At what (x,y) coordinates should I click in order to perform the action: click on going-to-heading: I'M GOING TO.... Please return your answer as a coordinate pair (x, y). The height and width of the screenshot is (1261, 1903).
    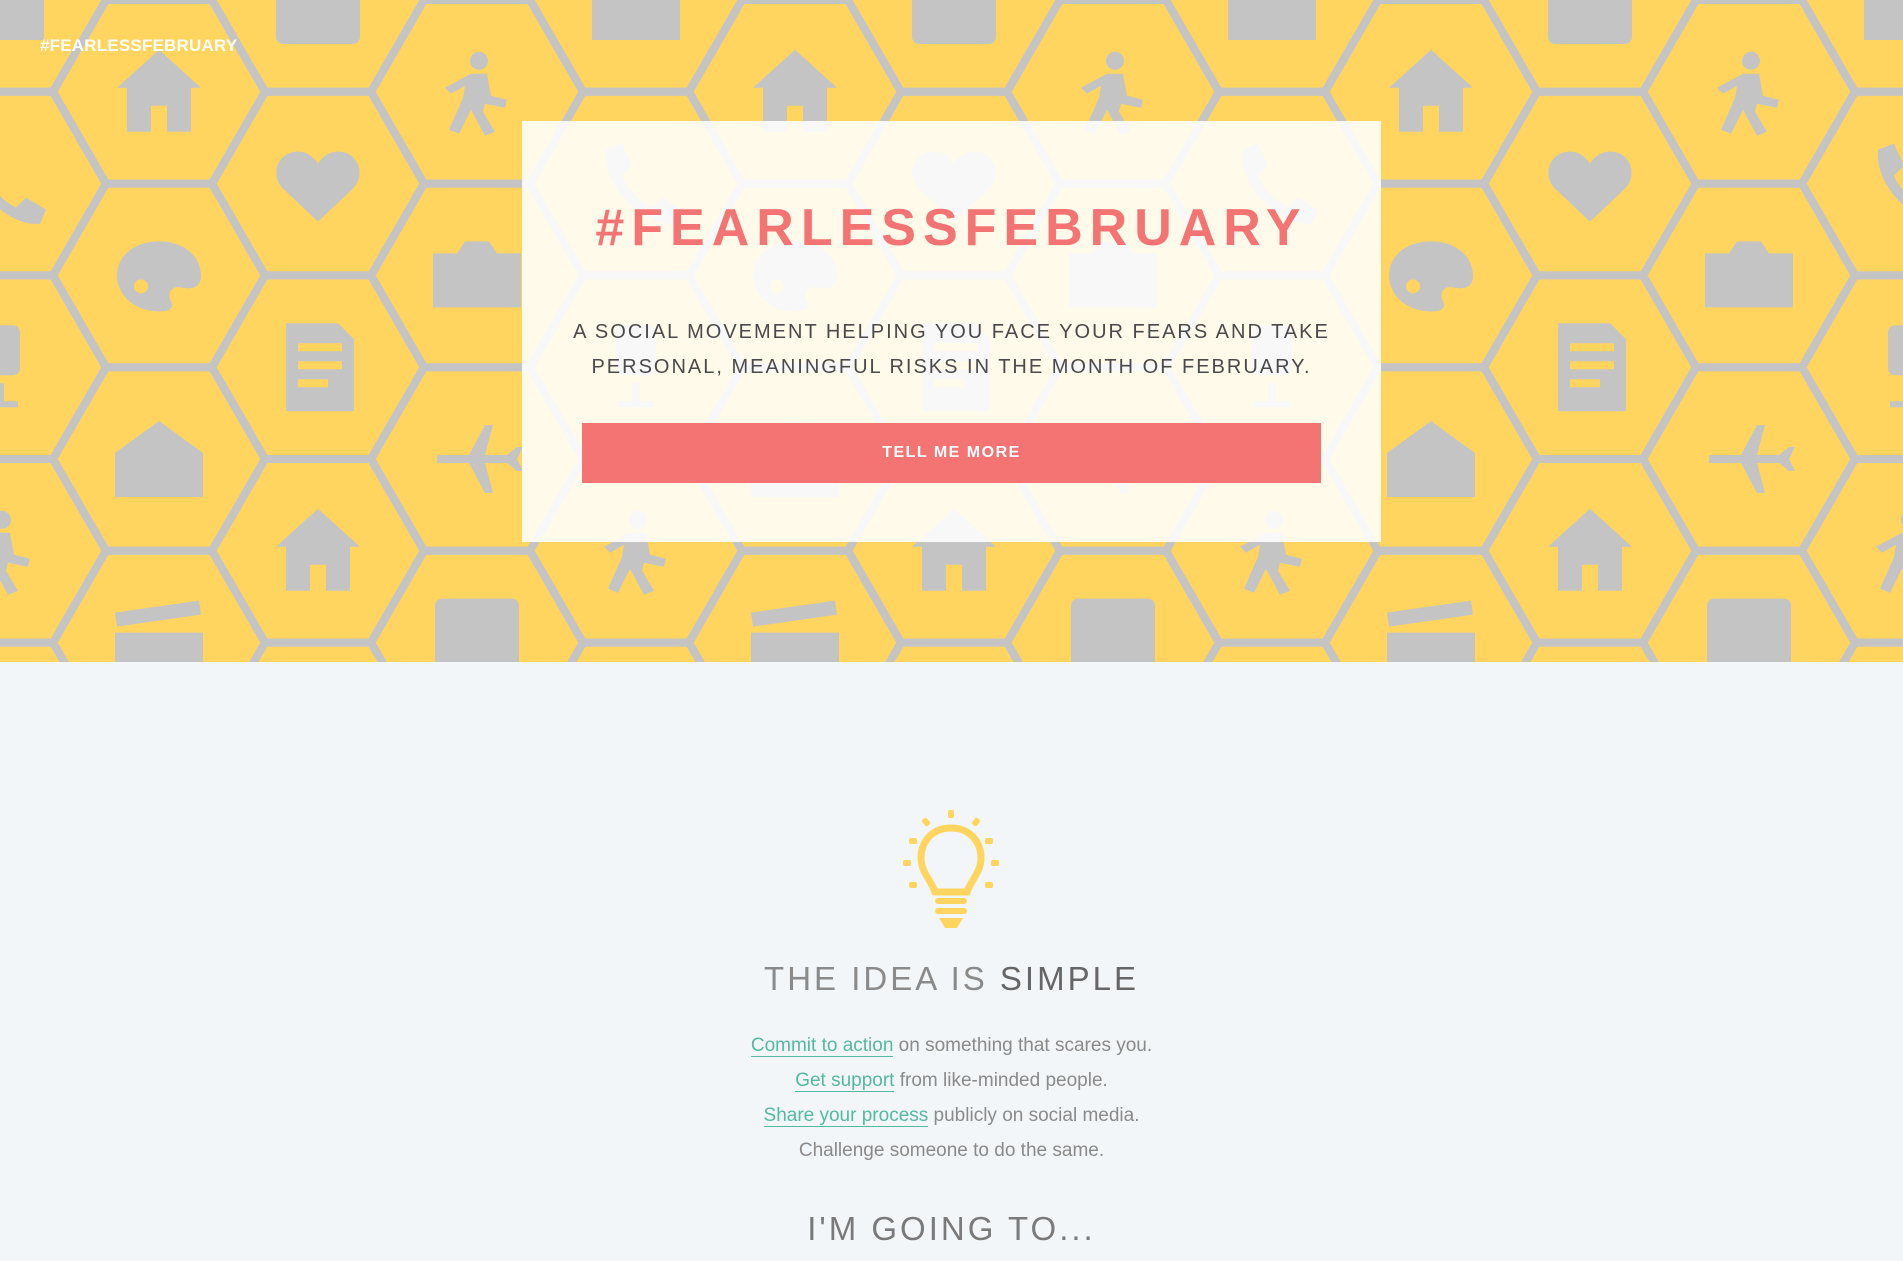
    Looking at the image, I should click on (951, 1228).